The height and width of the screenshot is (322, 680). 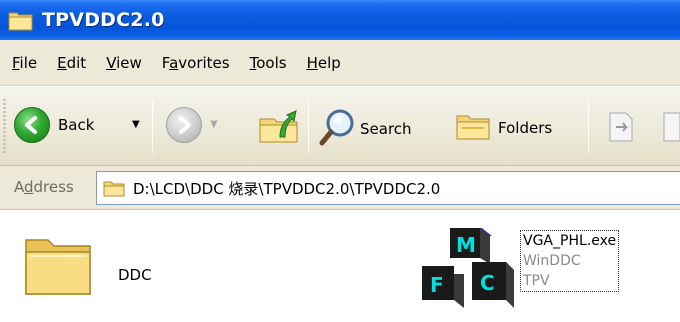 I want to click on search-button: Search, so click(x=365, y=129).